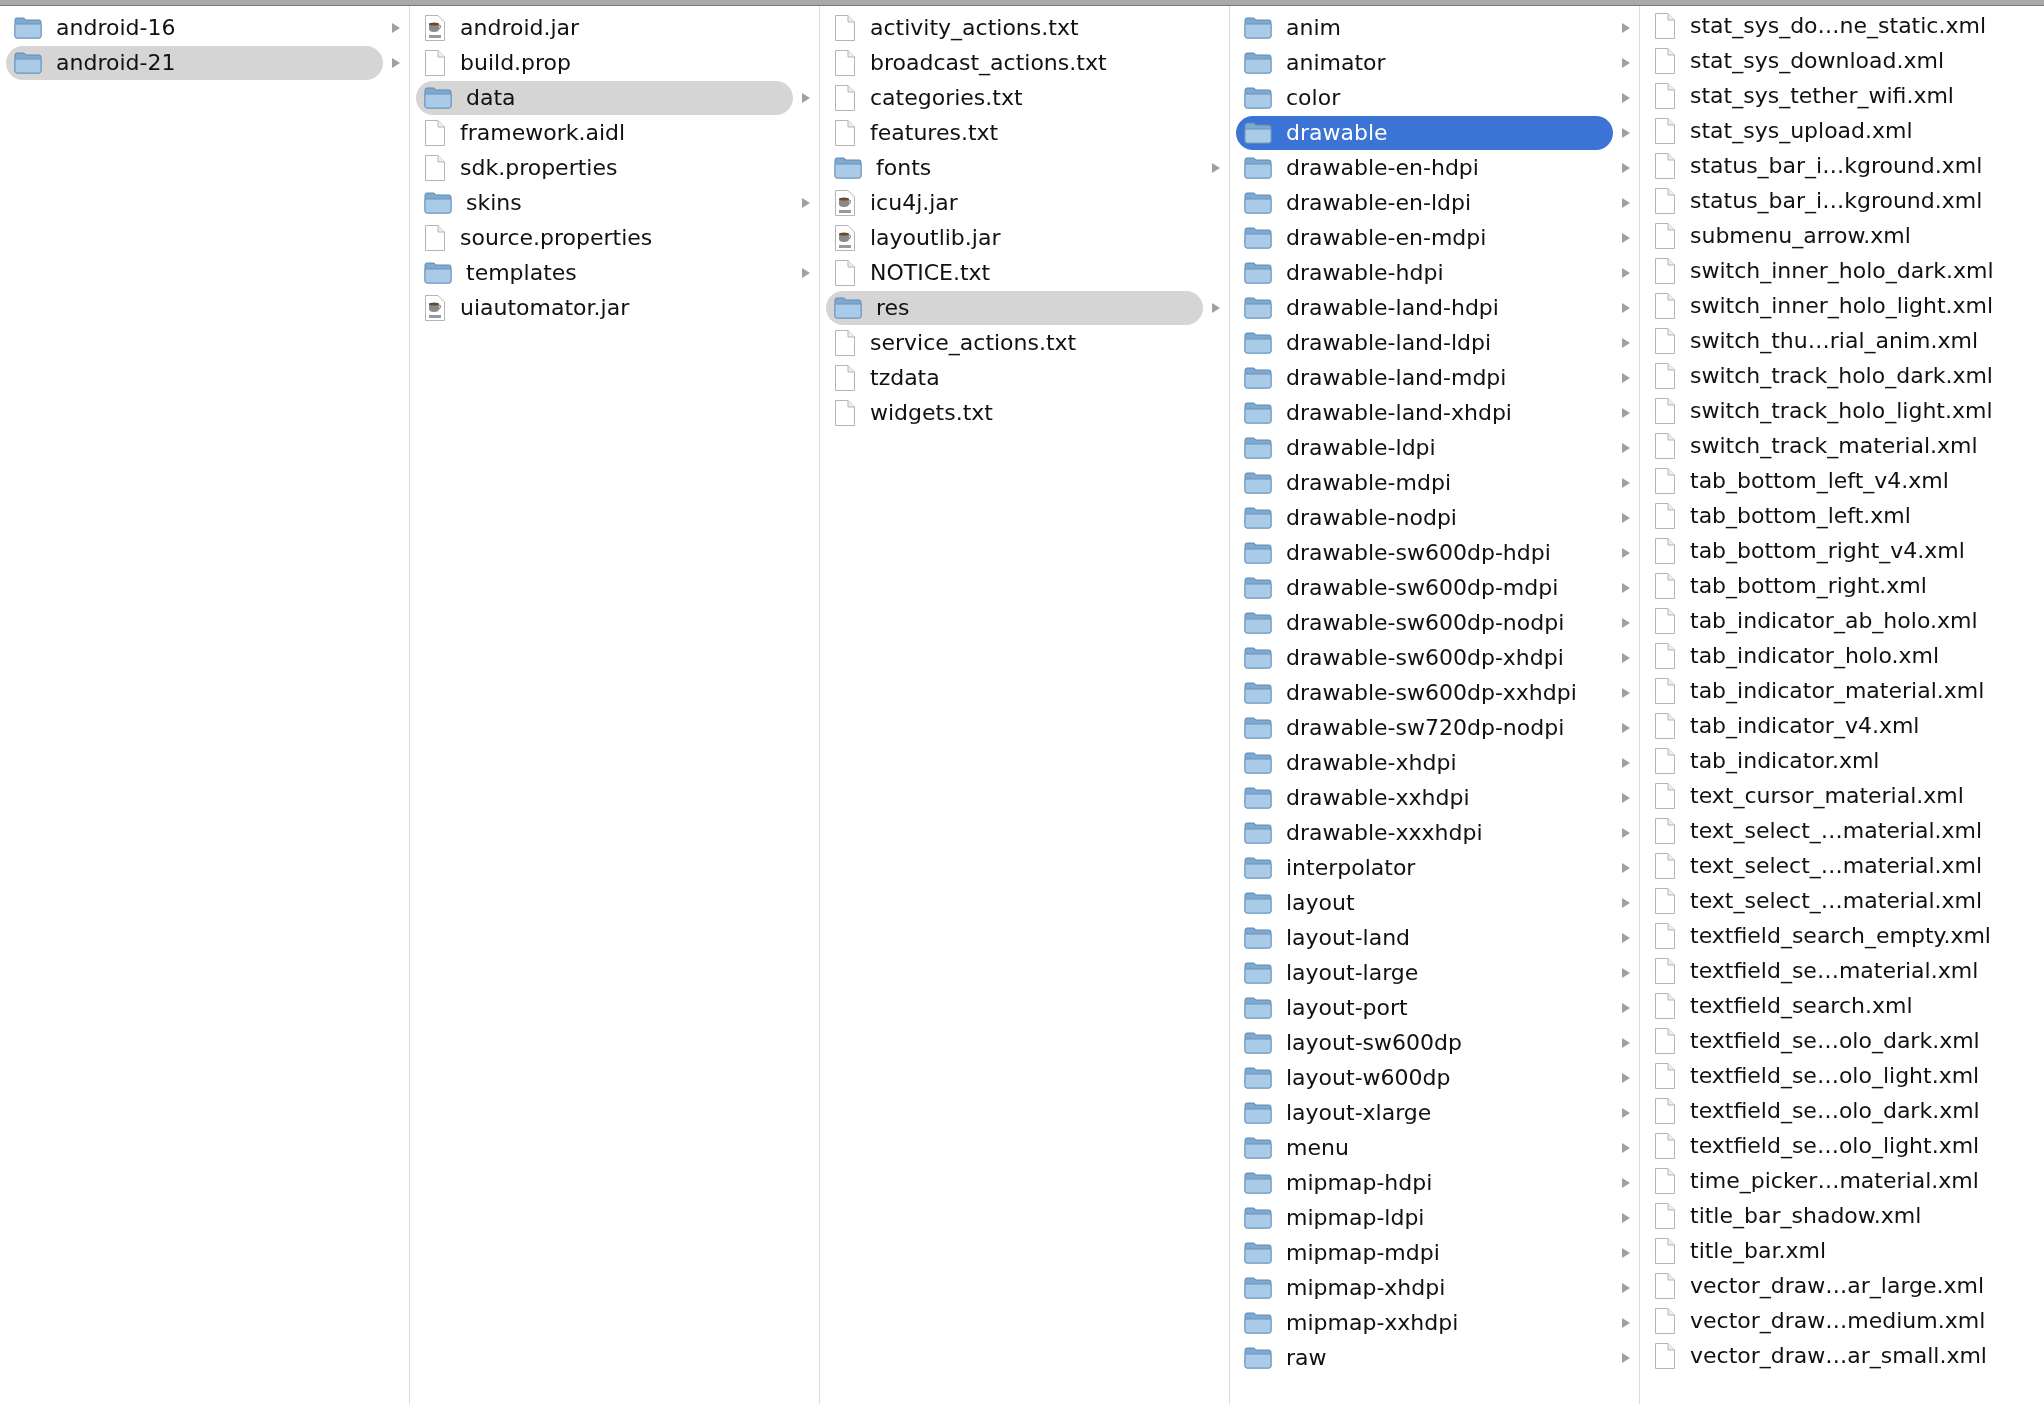 Image resolution: width=2044 pixels, height=1404 pixels. What do you see at coordinates (1424, 1357) in the screenshot?
I see `folder-item: raw` at bounding box center [1424, 1357].